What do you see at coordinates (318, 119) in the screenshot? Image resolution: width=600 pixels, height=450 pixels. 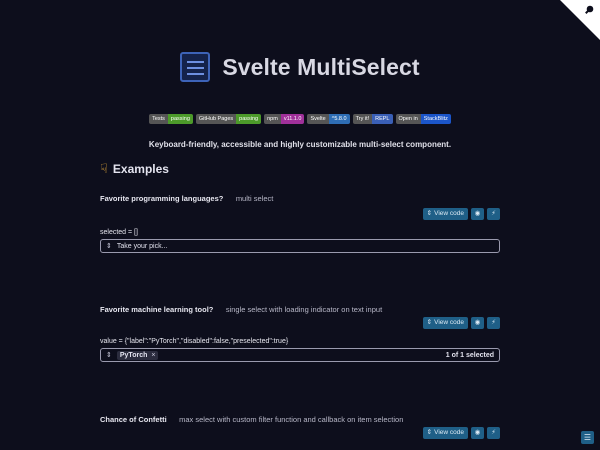 I see `badge-label: Svelte` at bounding box center [318, 119].